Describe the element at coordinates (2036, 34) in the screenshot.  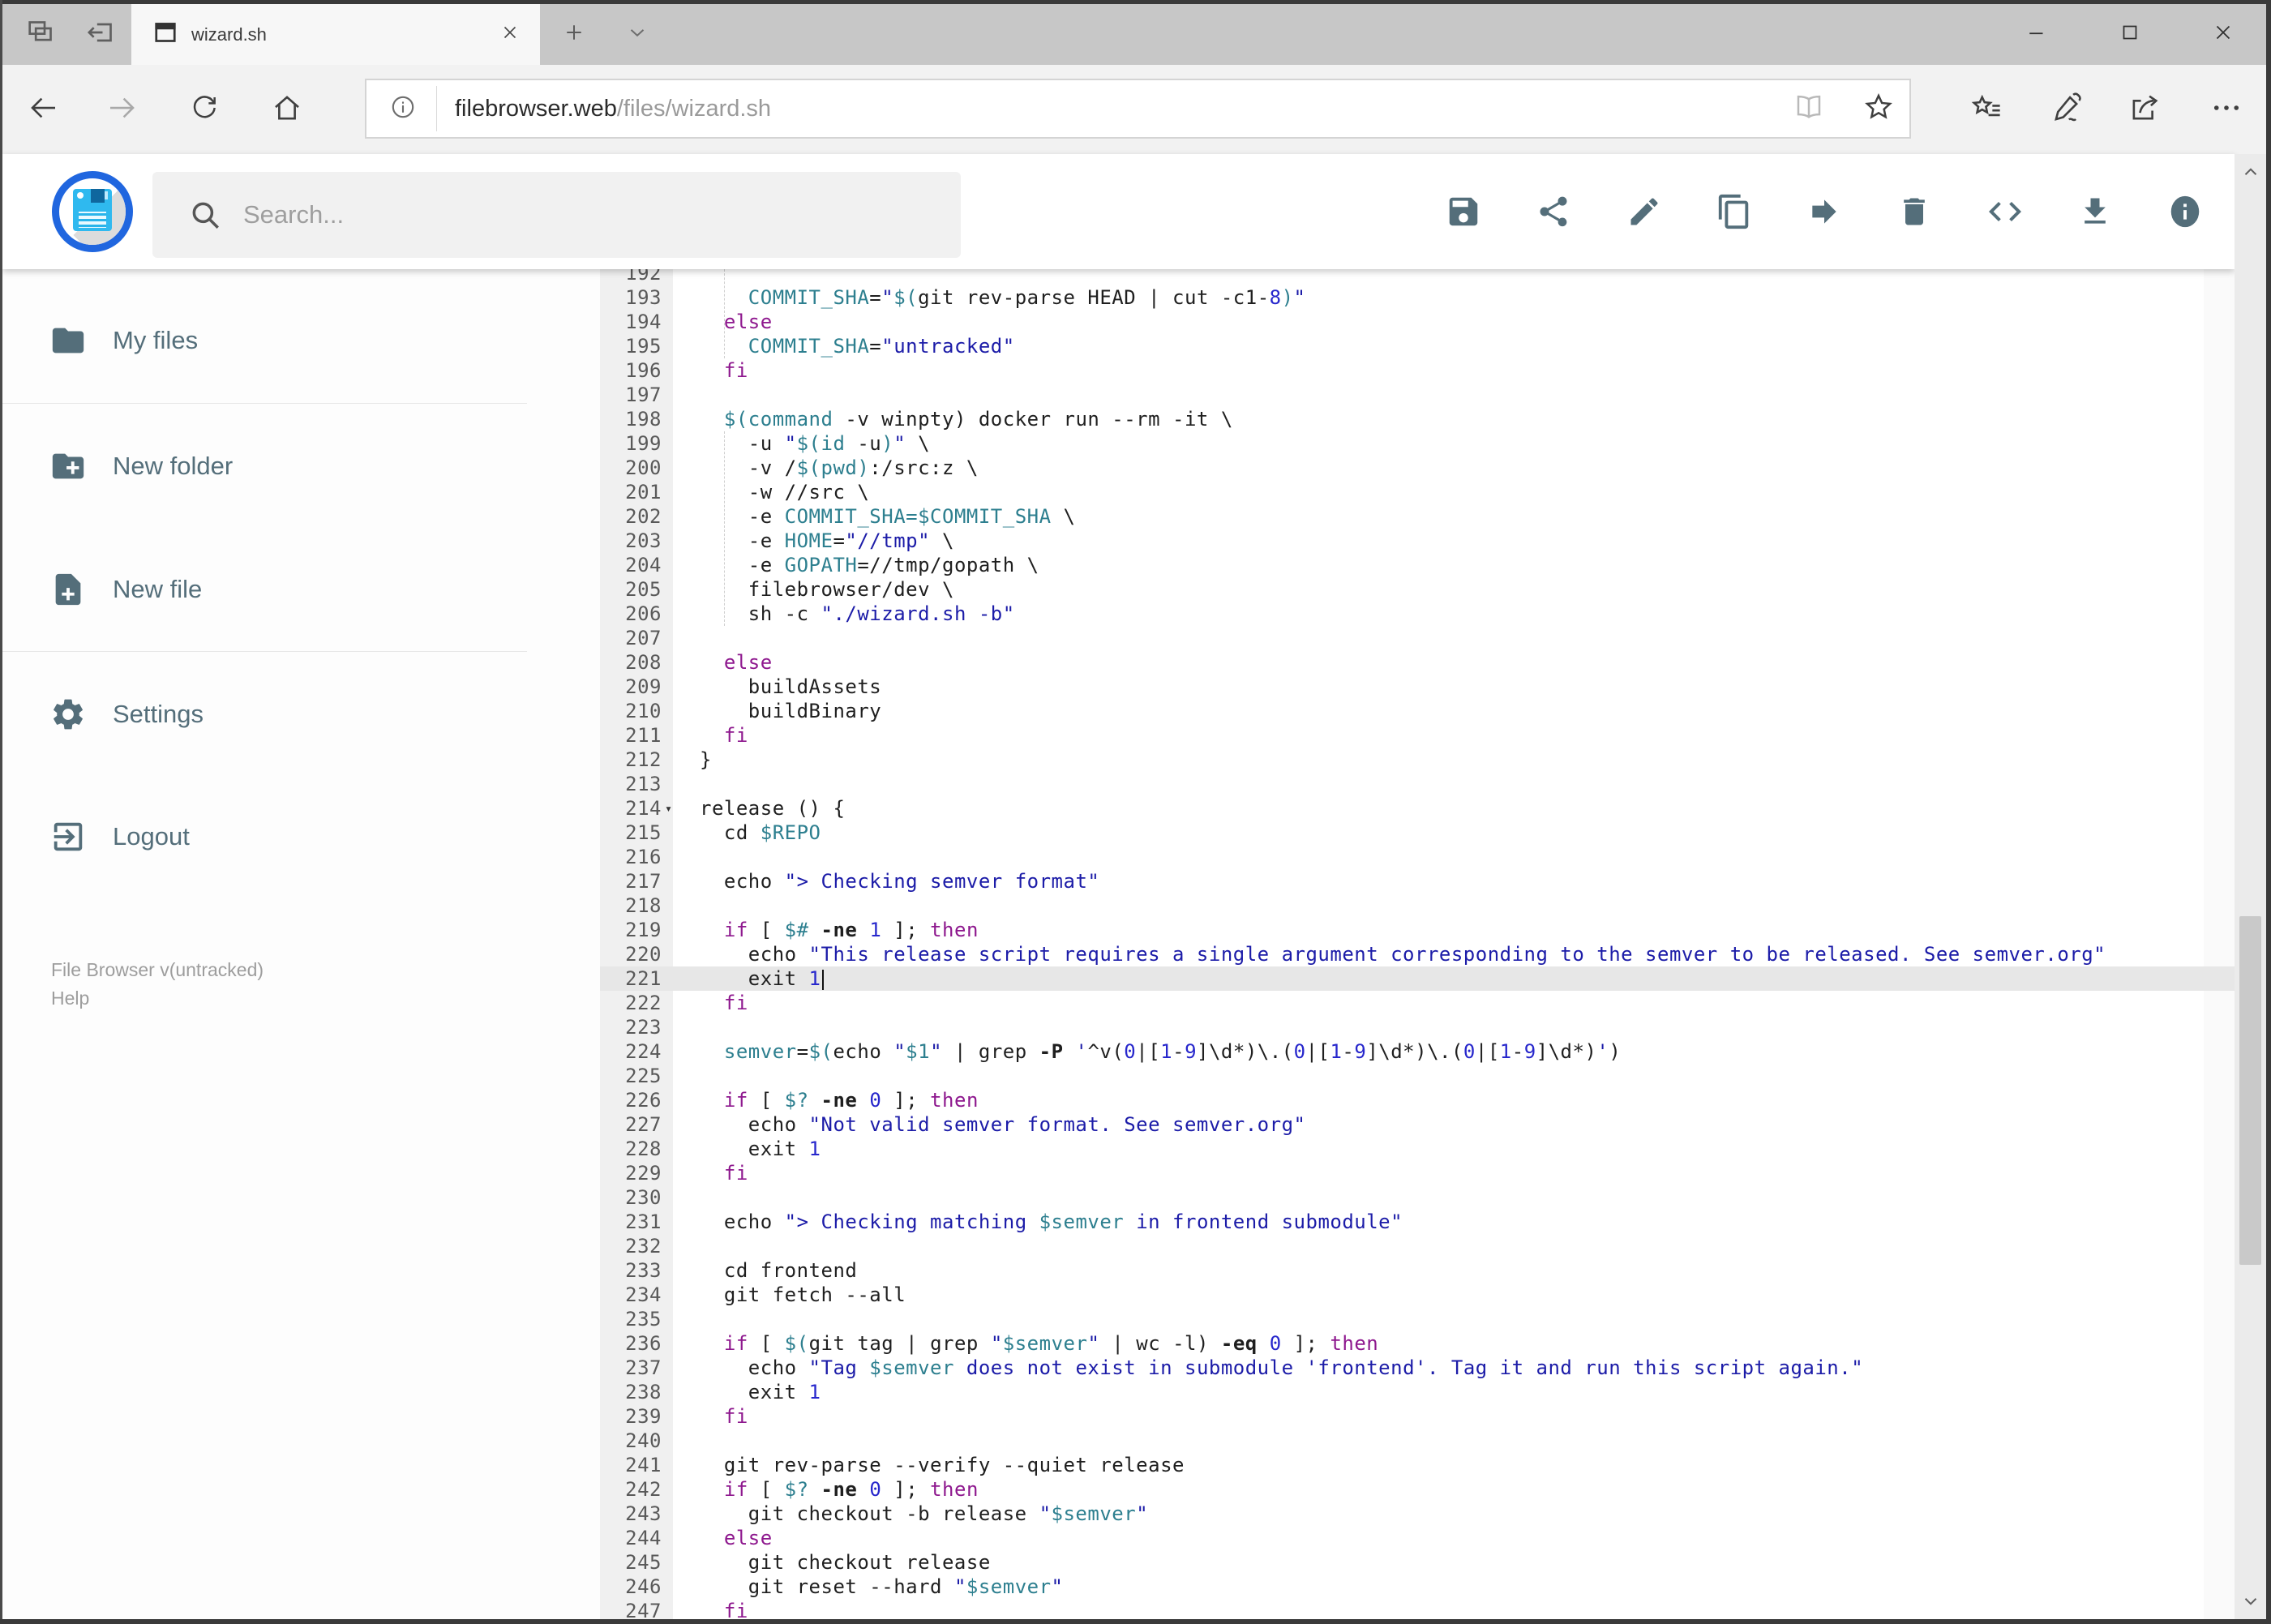
I see `minimize-button` at that location.